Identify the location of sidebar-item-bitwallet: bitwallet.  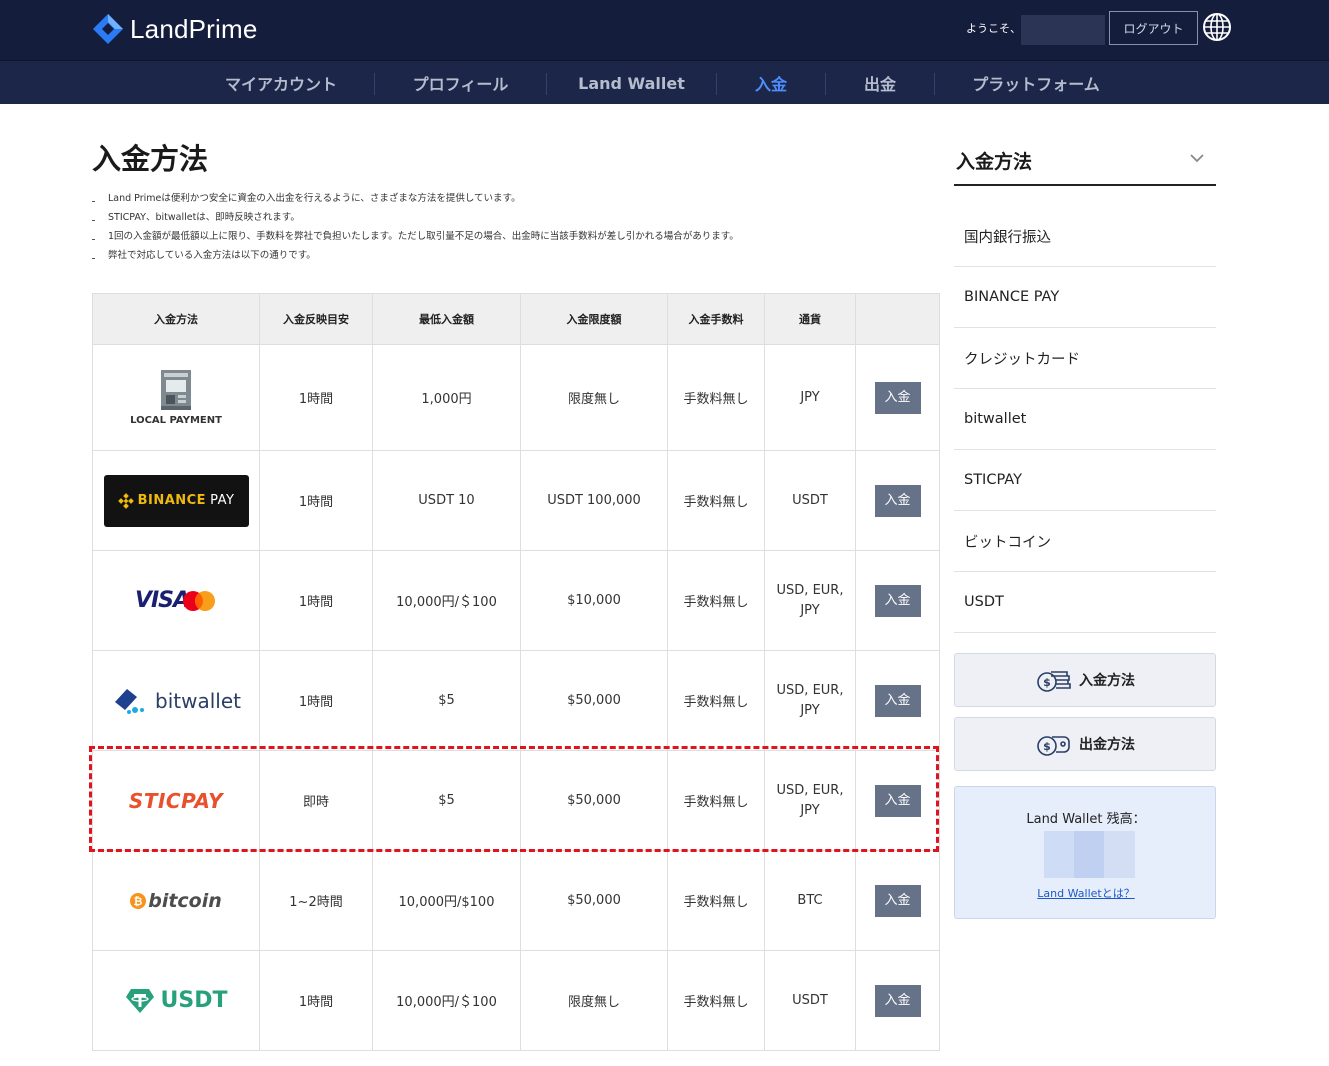
(1085, 419).